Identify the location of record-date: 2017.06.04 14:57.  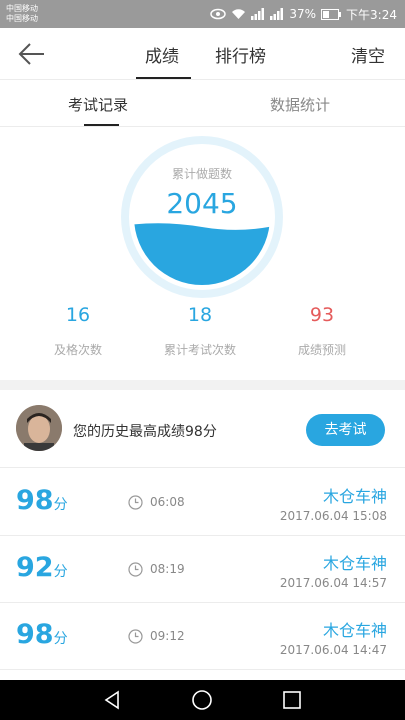
(333, 583).